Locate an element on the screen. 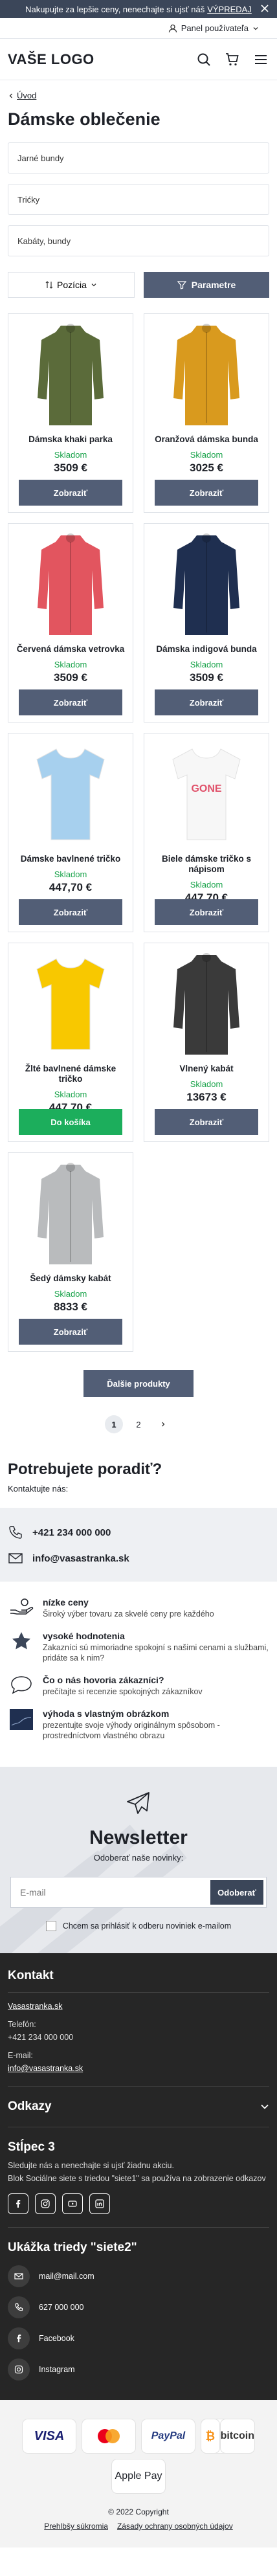  chat-bubble-icon is located at coordinates (21, 1685).